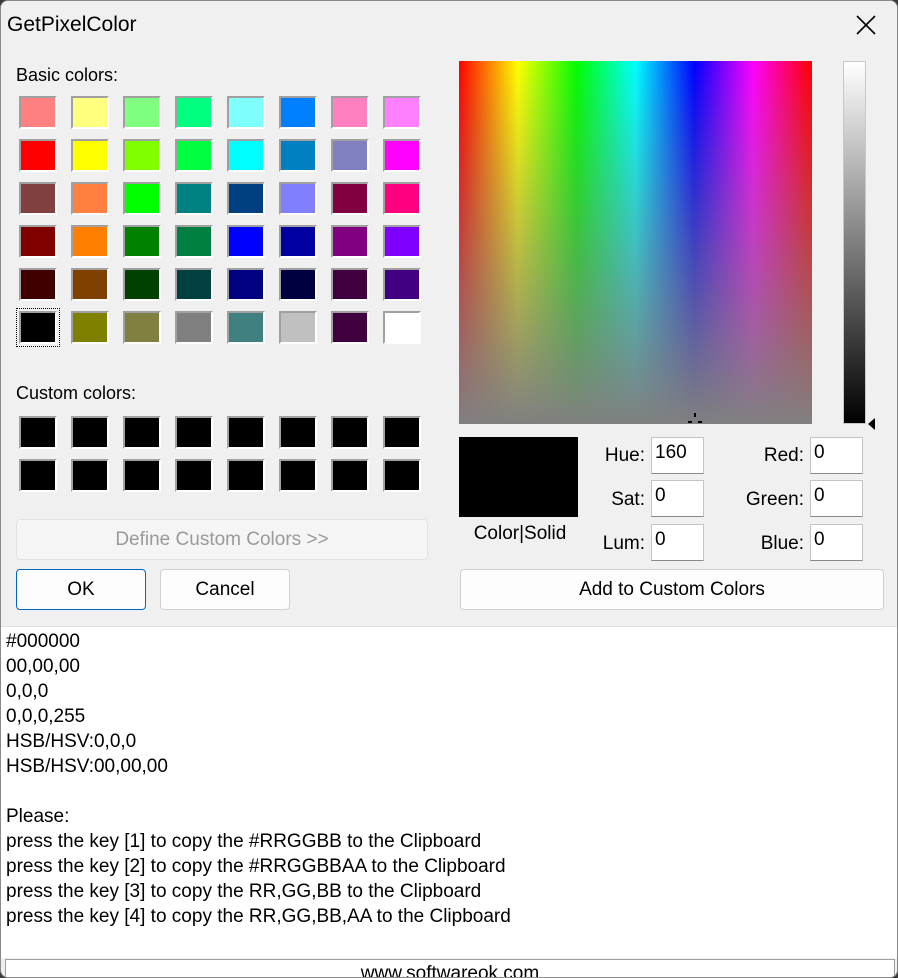 The image size is (898, 978). Describe the element at coordinates (836, 498) in the screenshot. I see `green-input: 0` at that location.